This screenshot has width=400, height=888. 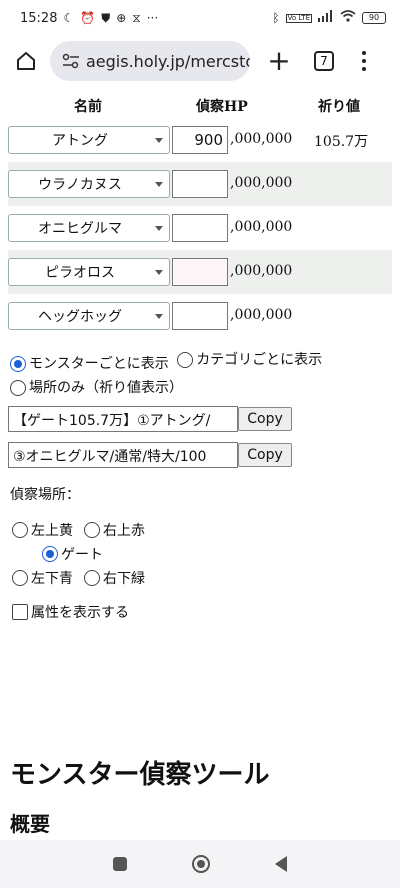 I want to click on tab-switcher-button: 7, so click(x=324, y=61).